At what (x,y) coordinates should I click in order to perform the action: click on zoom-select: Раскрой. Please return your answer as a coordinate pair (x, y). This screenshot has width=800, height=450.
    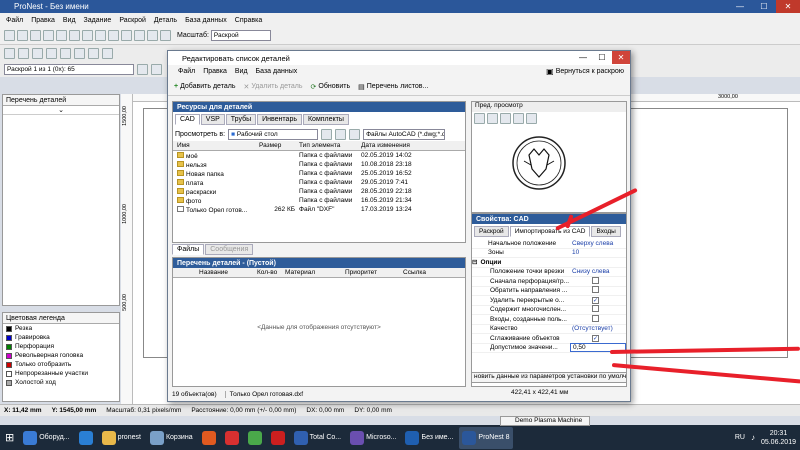
    Looking at the image, I should click on (240, 35).